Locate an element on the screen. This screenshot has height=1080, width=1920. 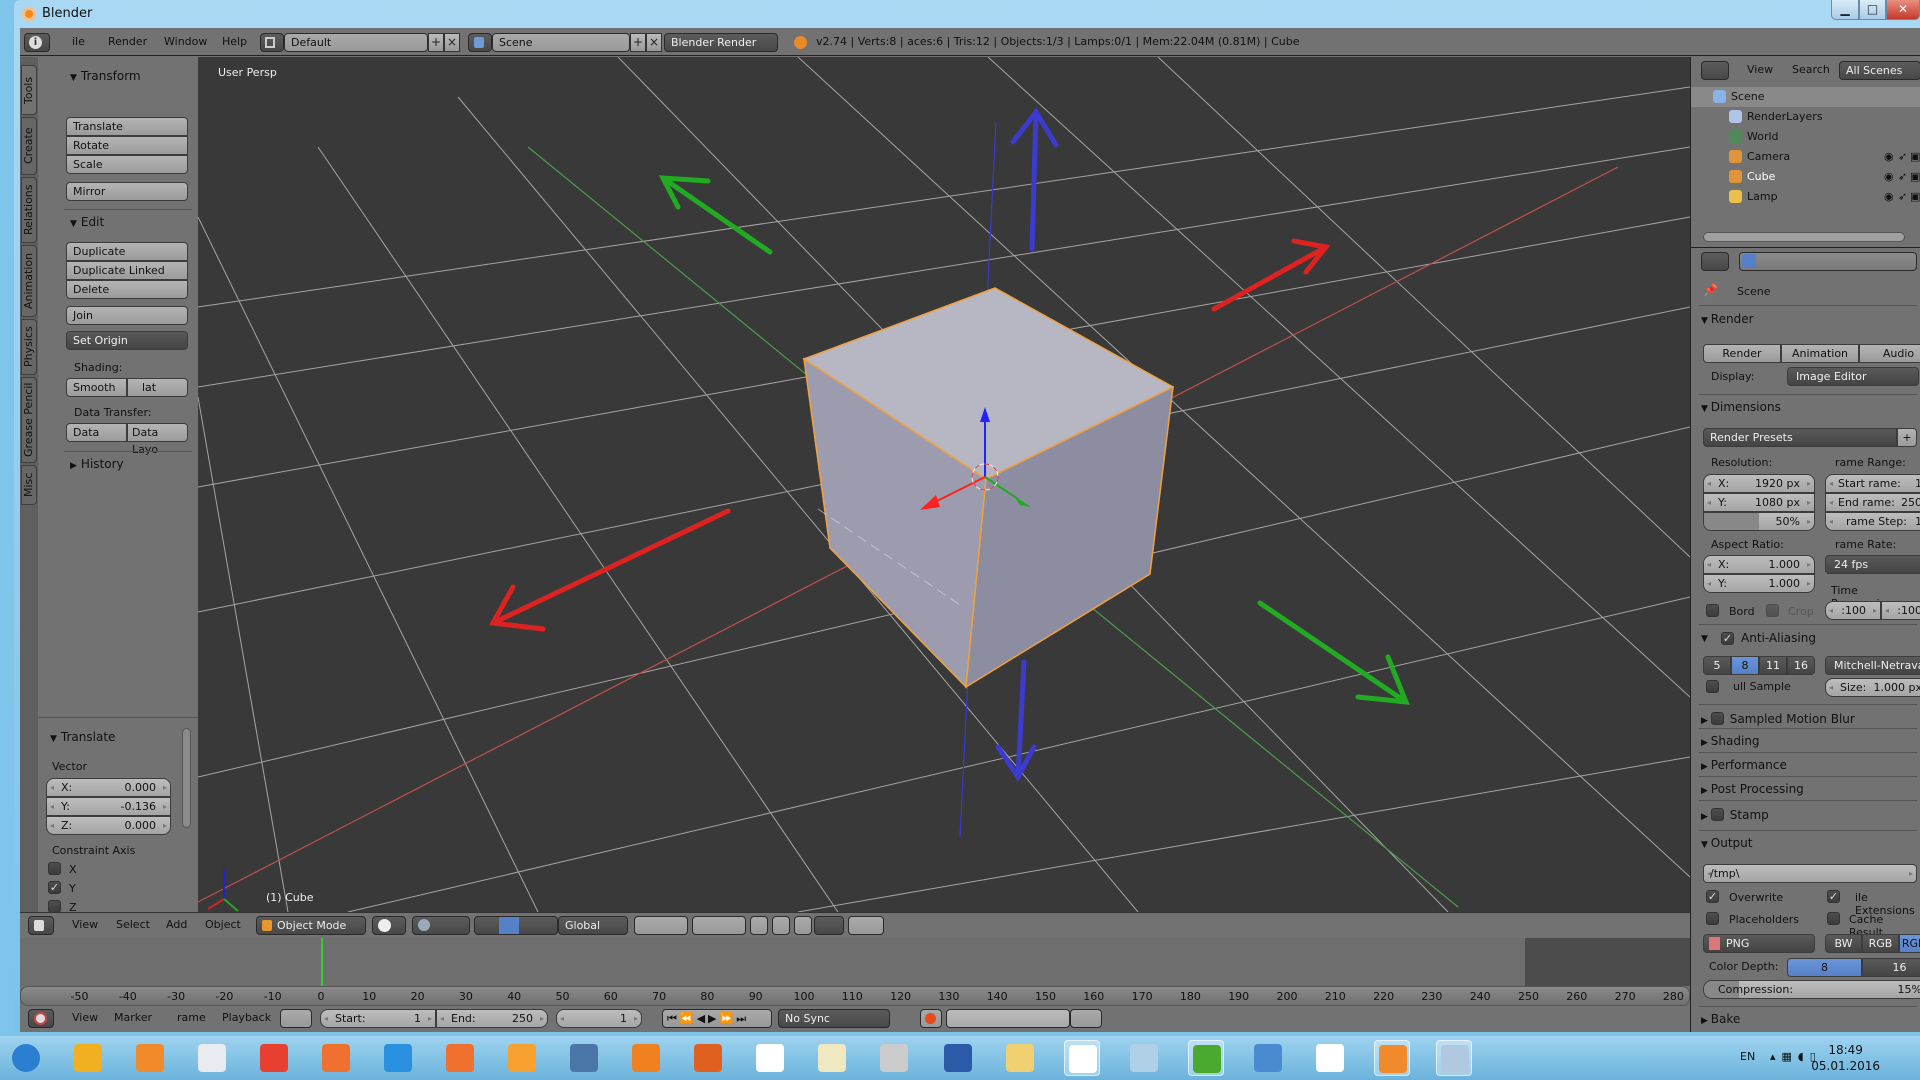
sampled-motion-blur-panel-header: ▶ Sampled Motion Blur is located at coordinates (1778, 718).